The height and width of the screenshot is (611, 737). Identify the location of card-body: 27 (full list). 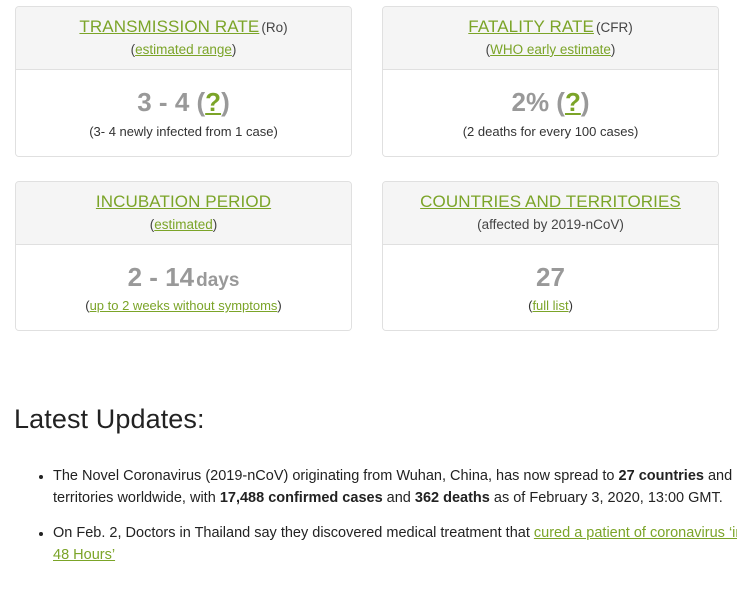
(550, 287).